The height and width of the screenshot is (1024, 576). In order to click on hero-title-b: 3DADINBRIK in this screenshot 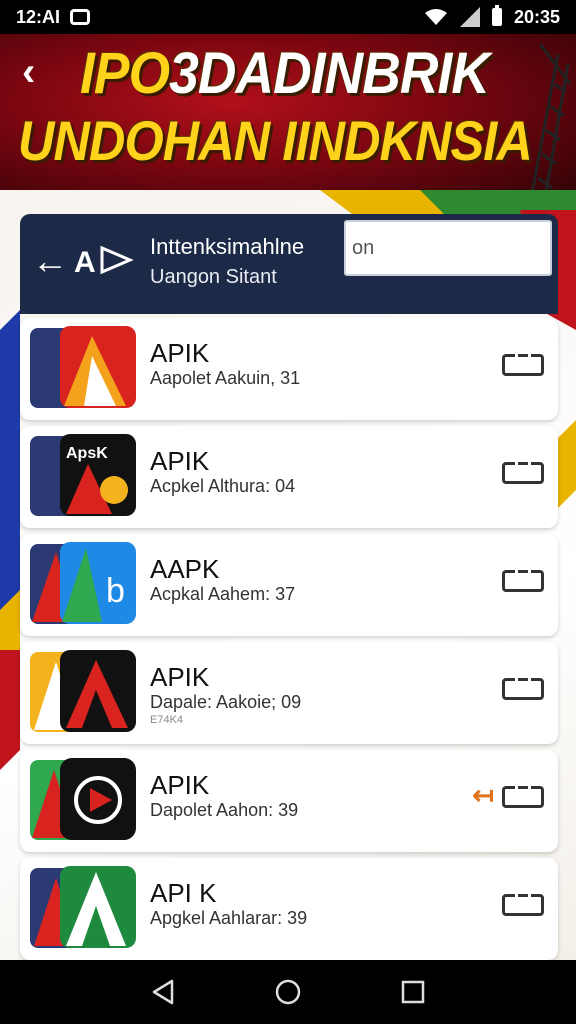, I will do `click(329, 73)`.